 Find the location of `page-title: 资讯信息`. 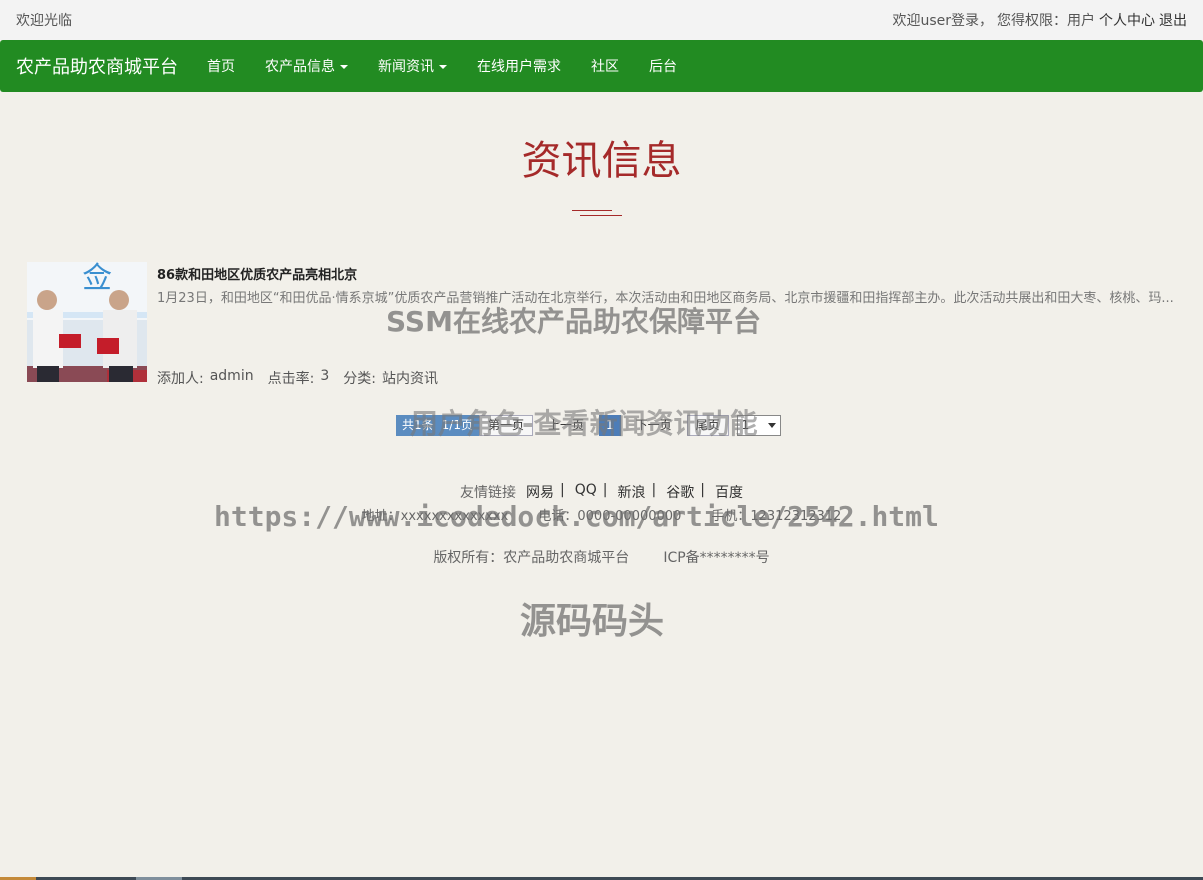

page-title: 资讯信息 is located at coordinates (601, 161).